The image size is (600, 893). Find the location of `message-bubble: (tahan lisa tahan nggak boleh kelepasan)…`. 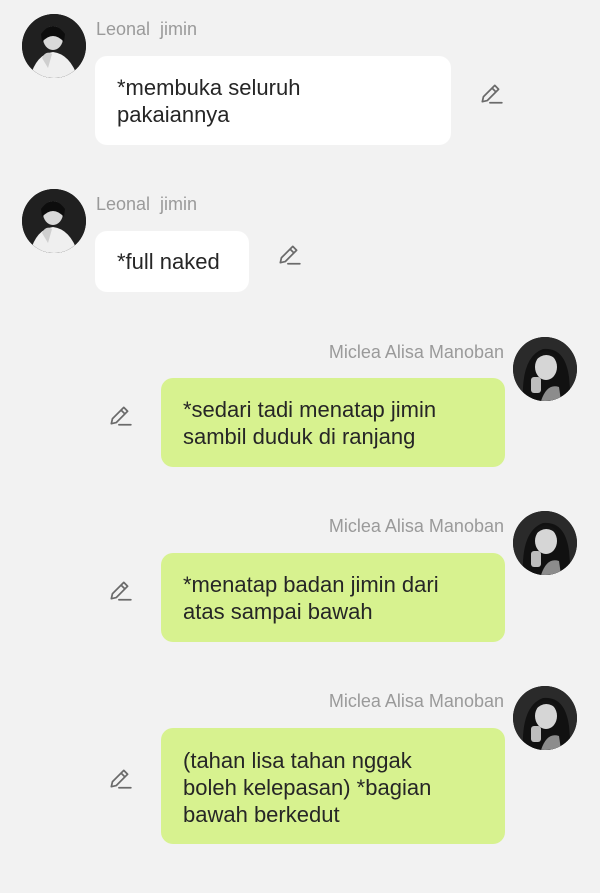

message-bubble: (tahan lisa tahan nggak boleh kelepasan)… is located at coordinates (333, 786).